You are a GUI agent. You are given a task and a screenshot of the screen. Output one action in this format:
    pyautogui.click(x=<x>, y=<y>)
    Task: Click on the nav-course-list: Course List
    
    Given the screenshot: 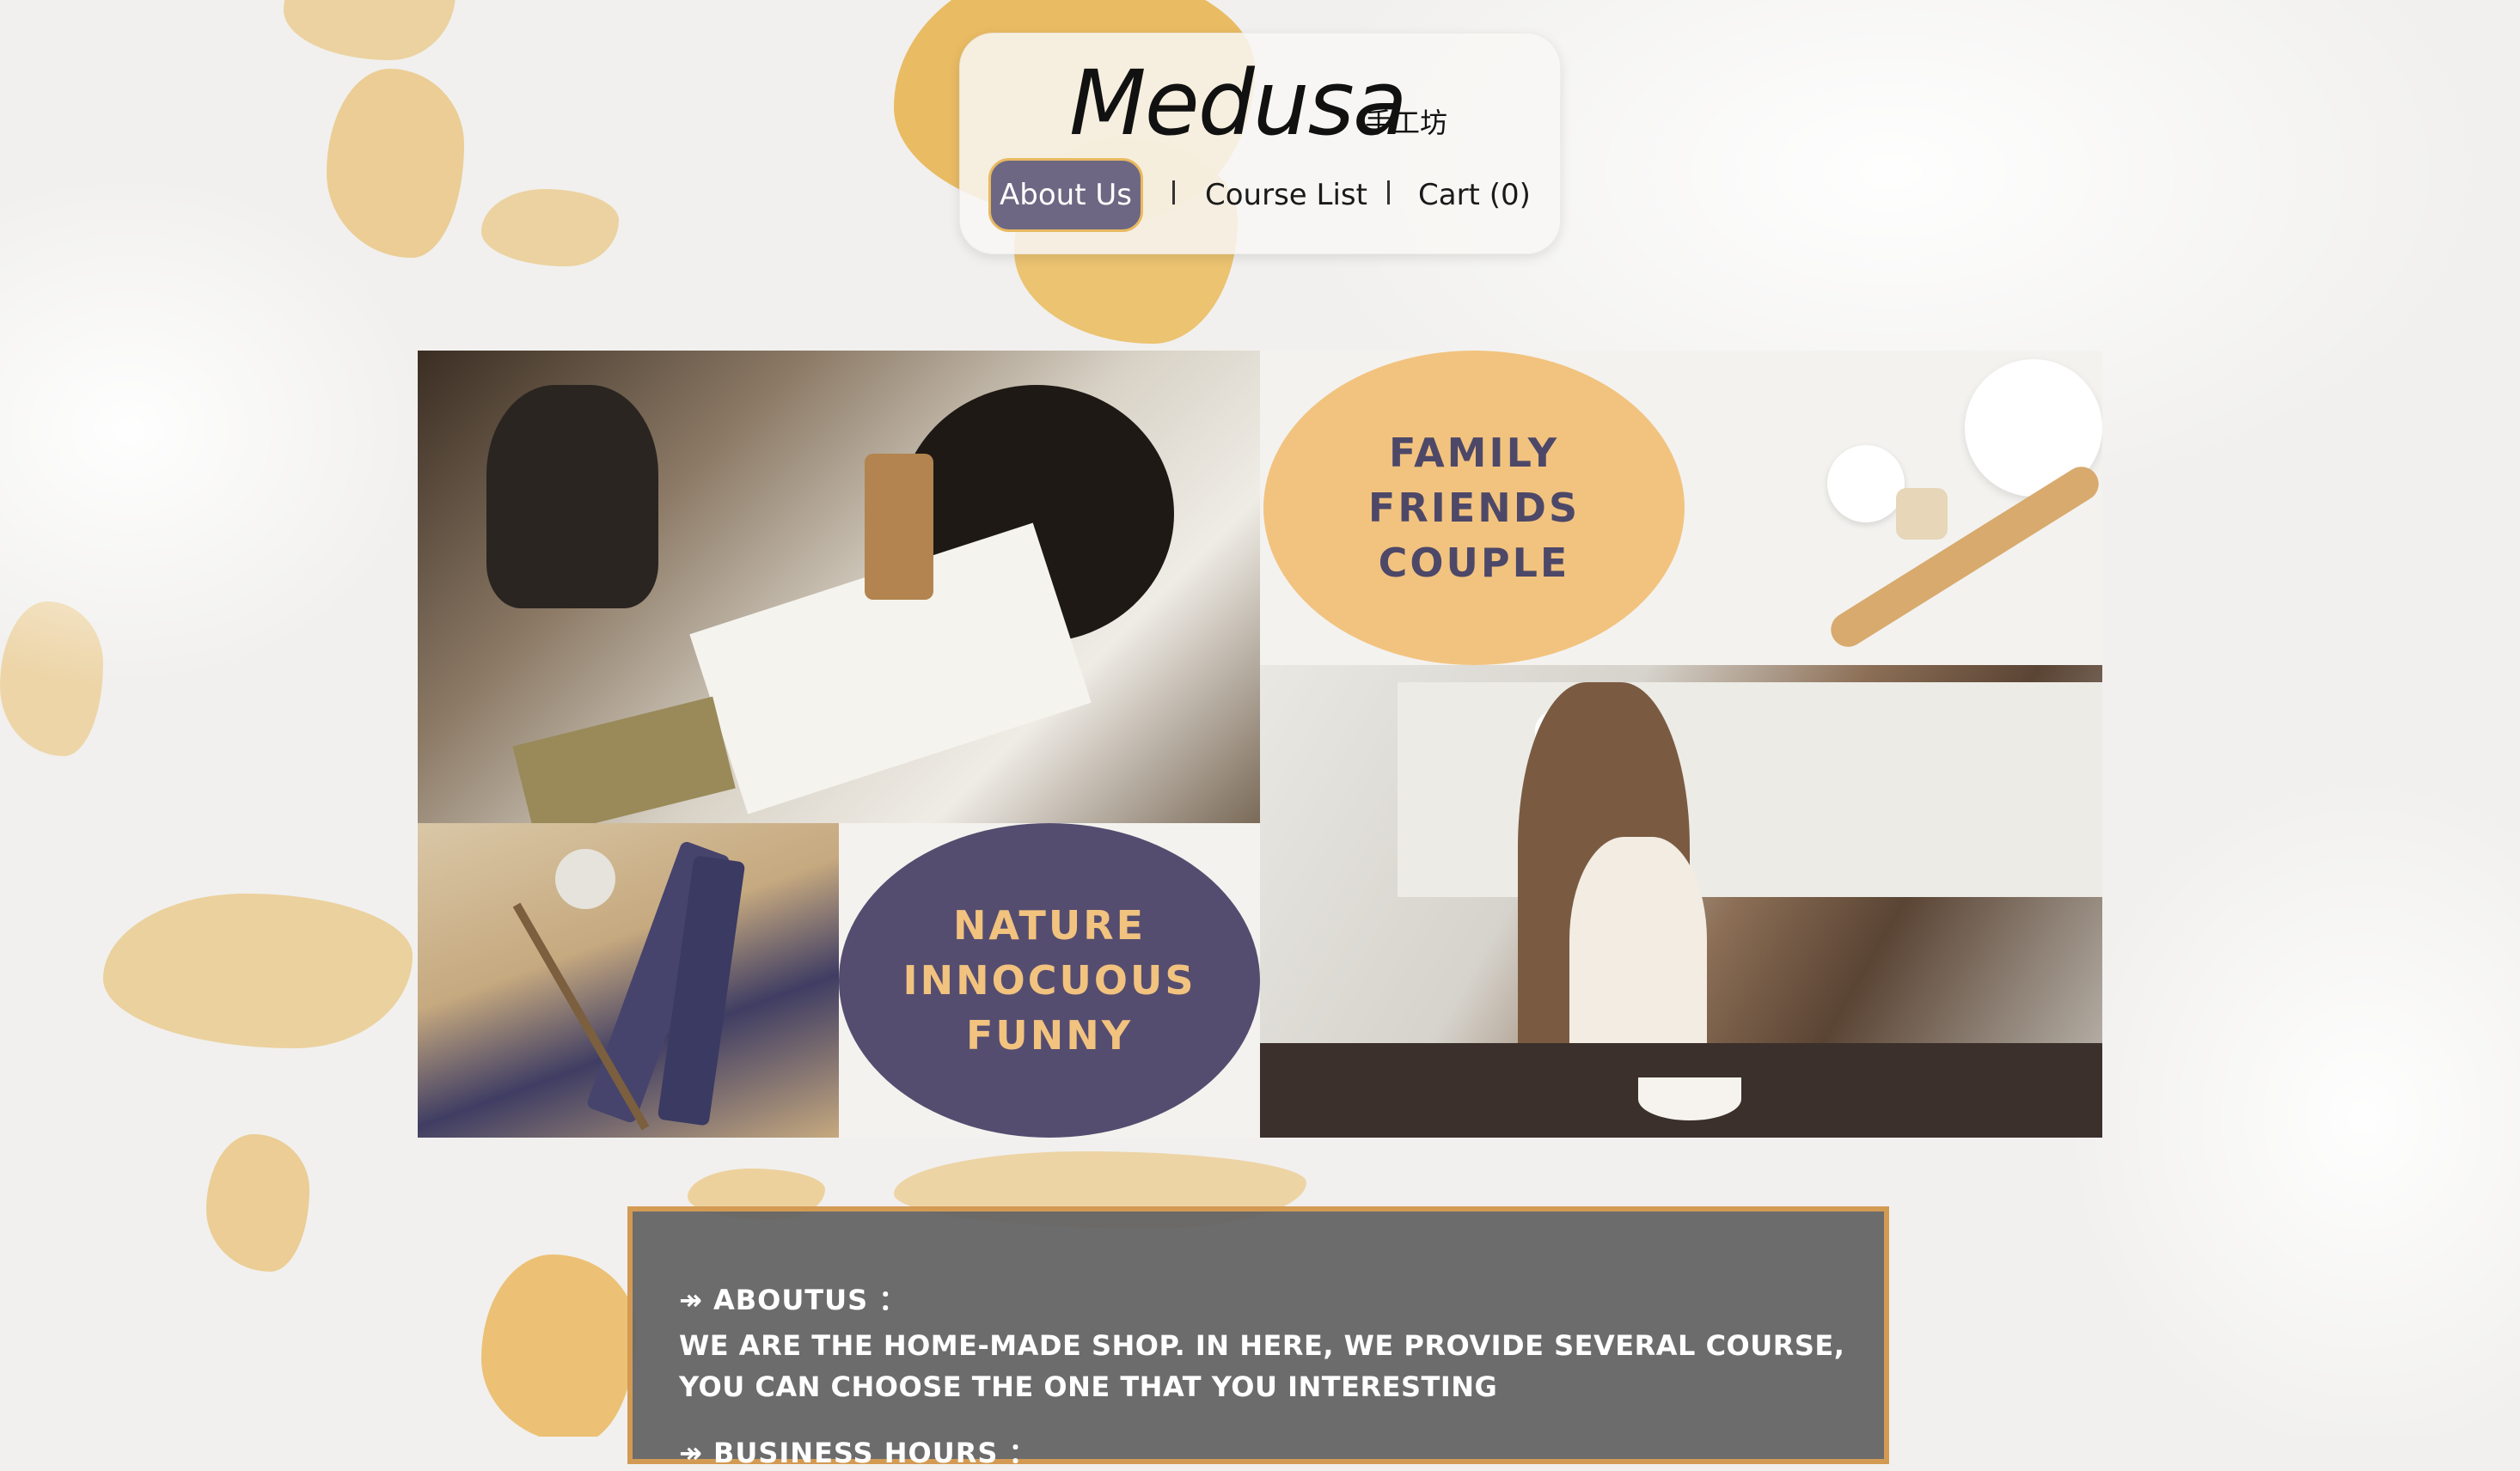 What is the action you would take?
    pyautogui.click(x=1286, y=195)
    